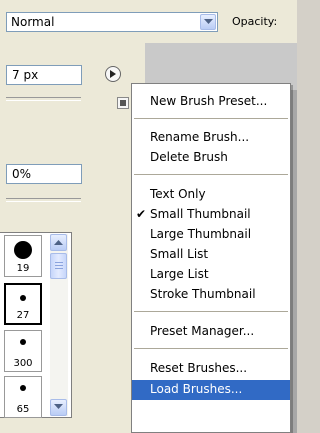 This screenshot has width=320, height=433. I want to click on preset-scrollbar, so click(59, 325).